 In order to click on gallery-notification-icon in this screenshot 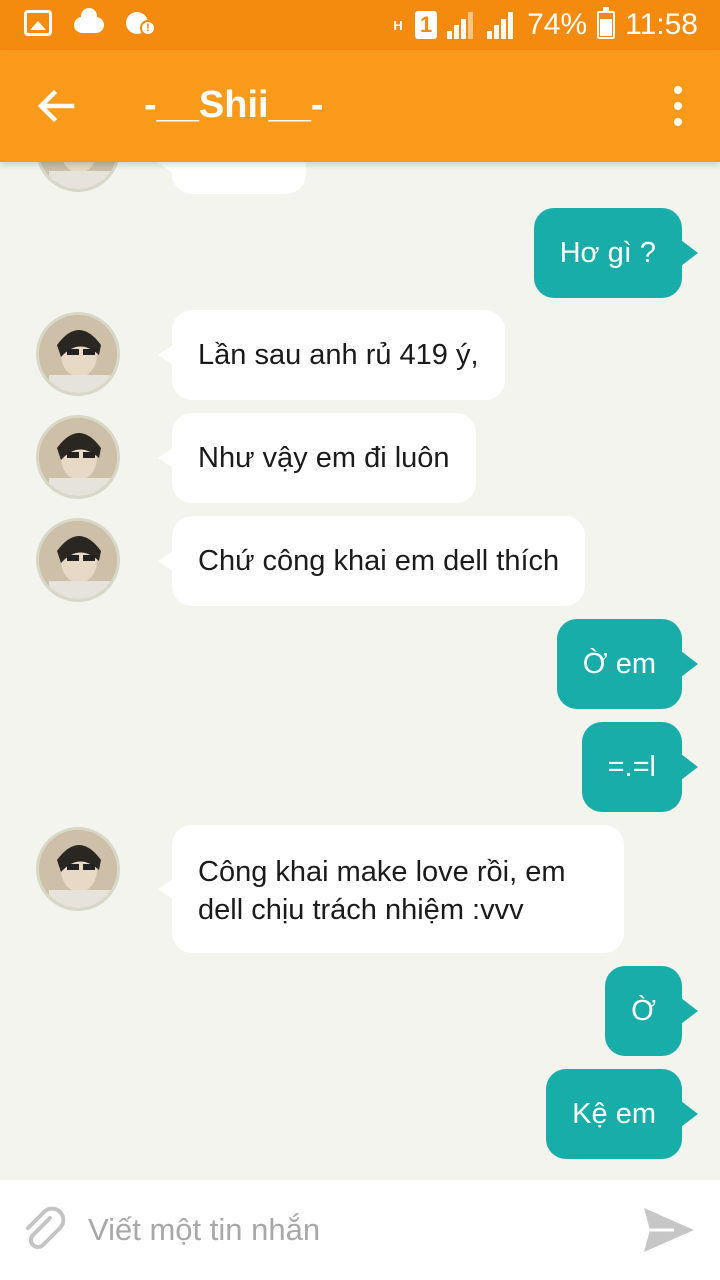, I will do `click(38, 23)`.